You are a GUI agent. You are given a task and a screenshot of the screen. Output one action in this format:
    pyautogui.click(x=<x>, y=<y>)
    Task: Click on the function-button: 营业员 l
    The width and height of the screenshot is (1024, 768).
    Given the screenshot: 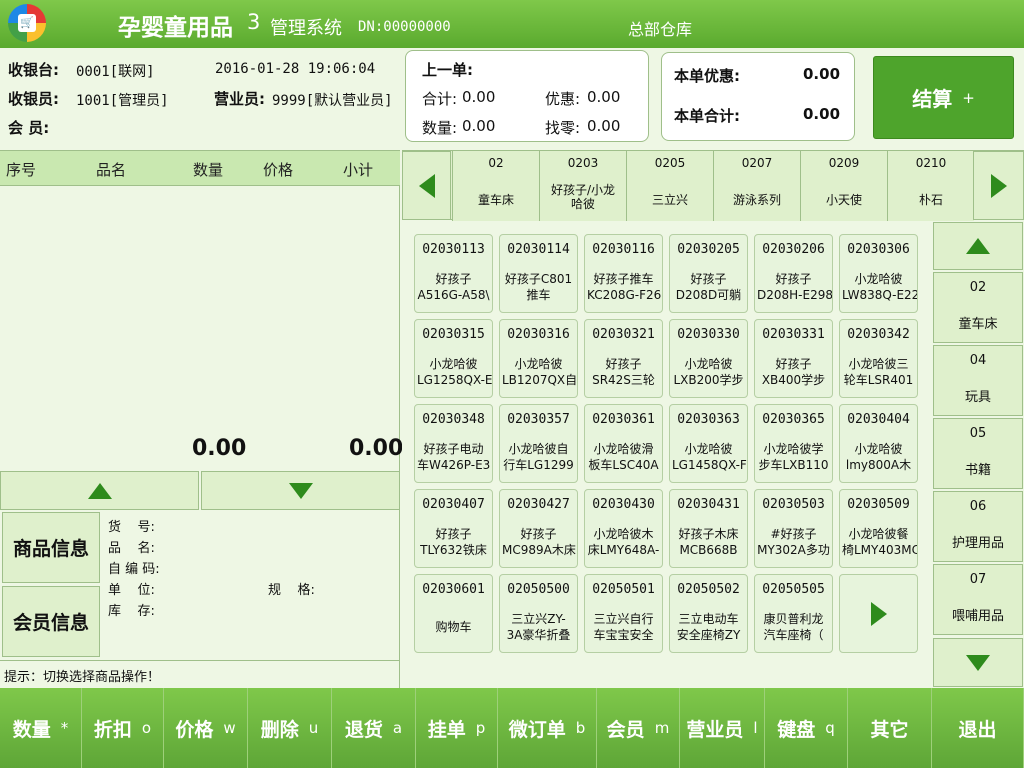 What is the action you would take?
    pyautogui.click(x=722, y=728)
    